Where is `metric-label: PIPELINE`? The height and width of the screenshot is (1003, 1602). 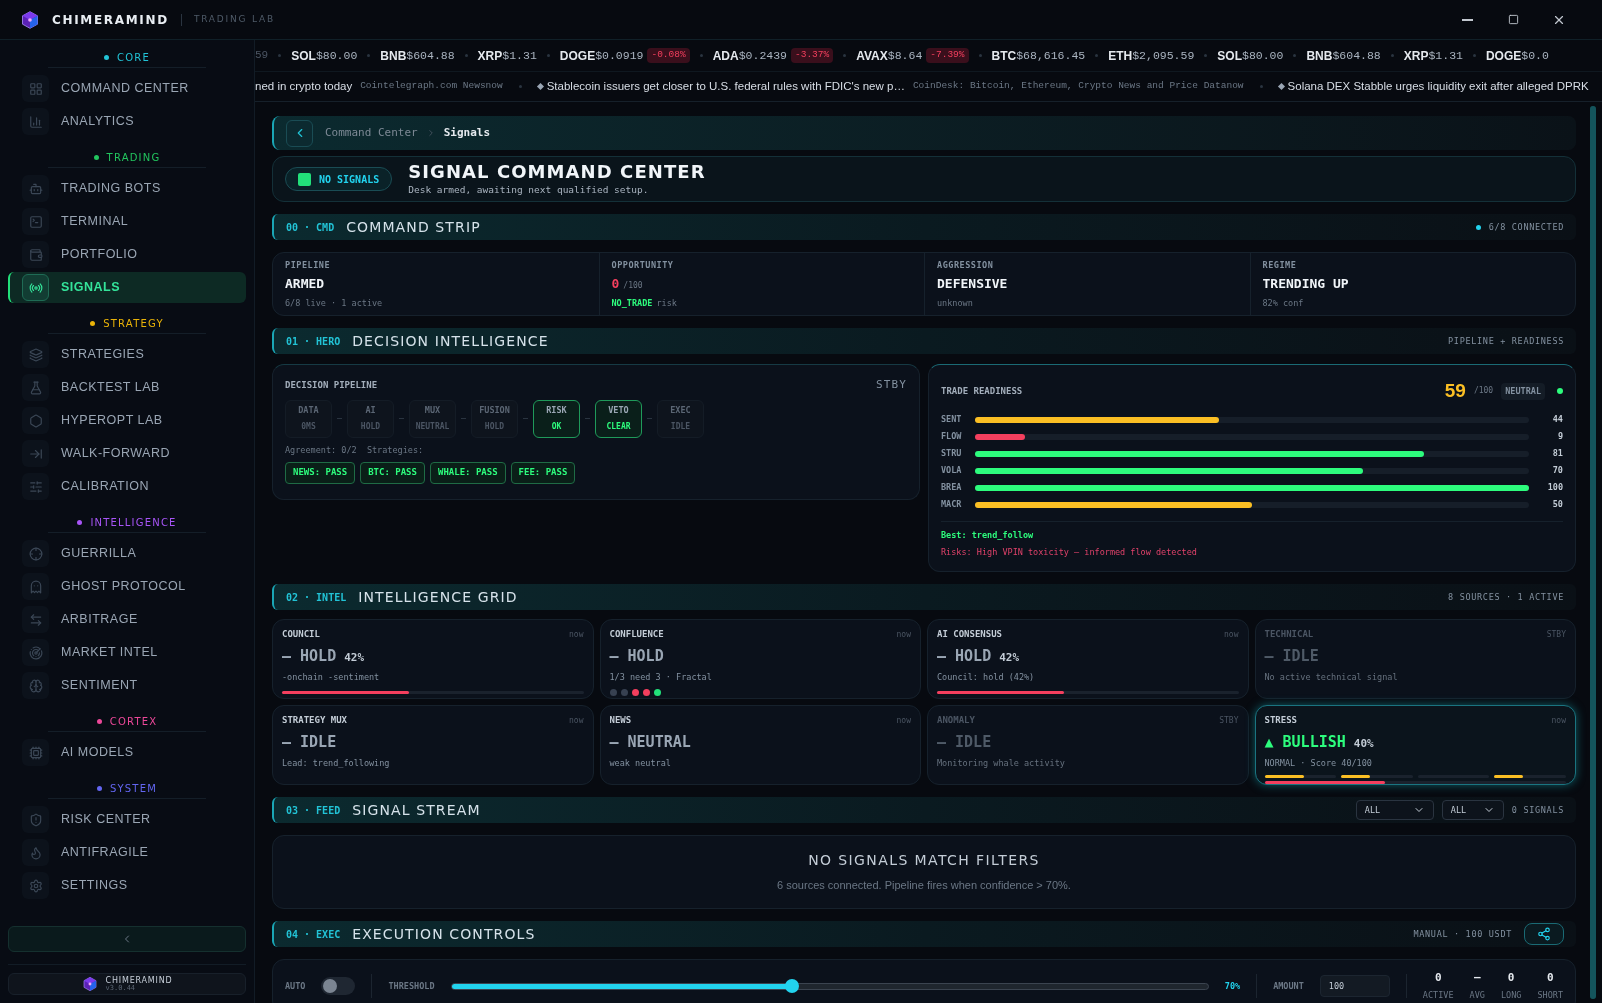
metric-label: PIPELINE is located at coordinates (308, 265).